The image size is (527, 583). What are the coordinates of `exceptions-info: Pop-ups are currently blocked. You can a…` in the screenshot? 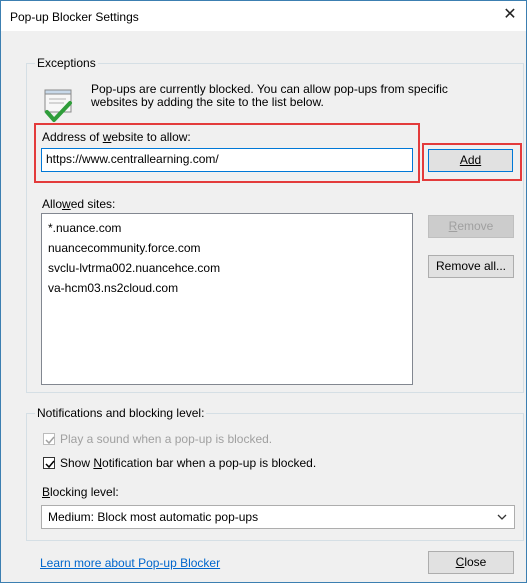 It's located at (301, 96).